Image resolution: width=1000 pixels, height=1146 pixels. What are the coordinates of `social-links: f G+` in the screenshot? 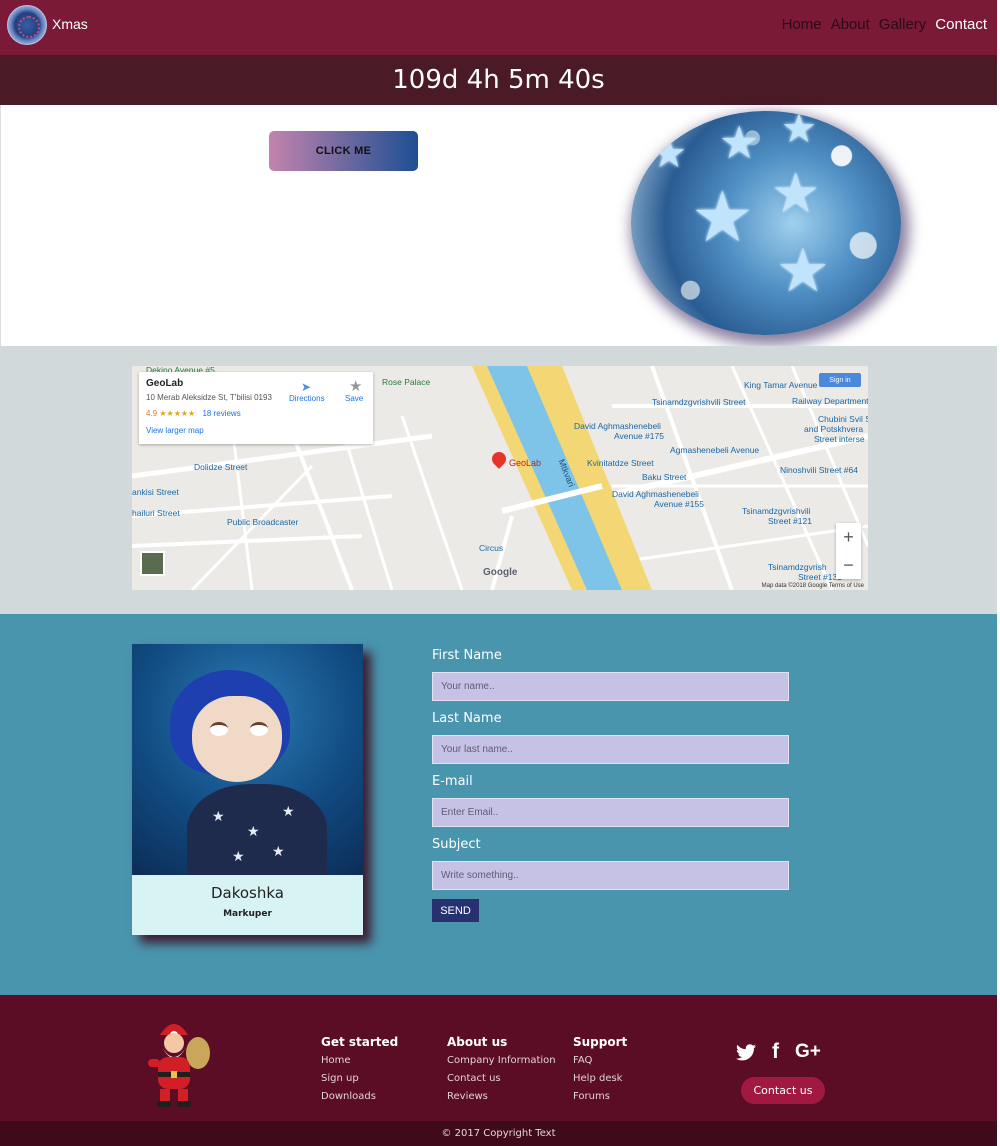 It's located at (778, 1052).